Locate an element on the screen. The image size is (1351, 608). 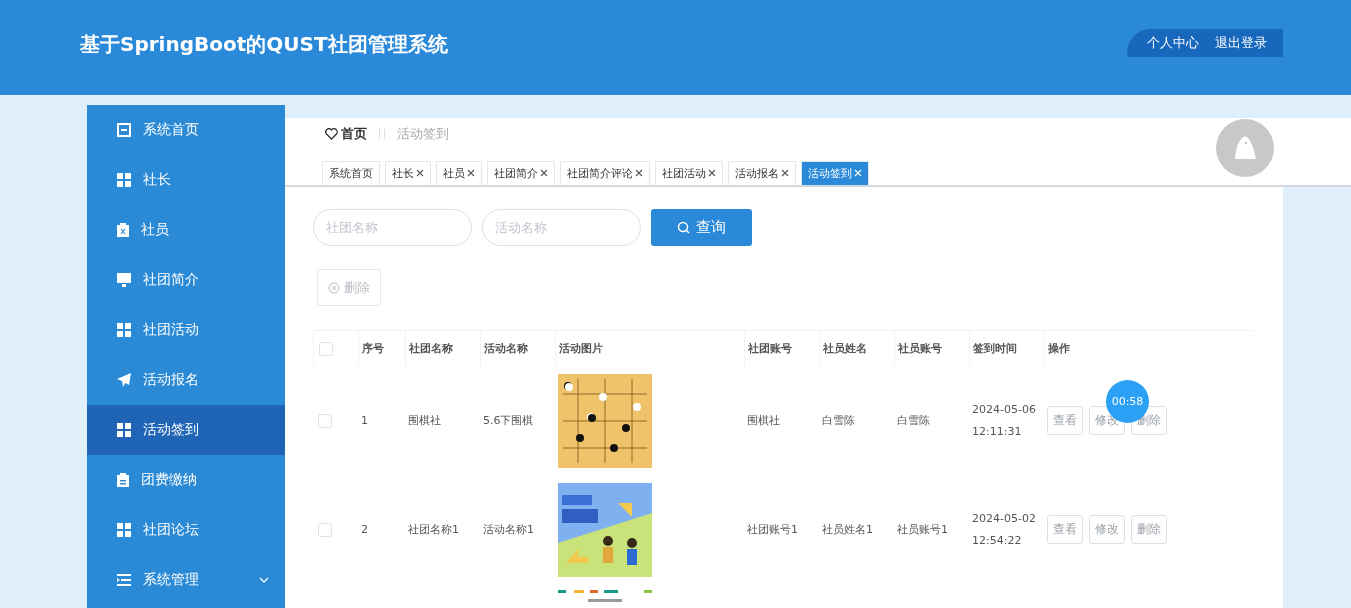
close-circle-icon is located at coordinates (334, 287).